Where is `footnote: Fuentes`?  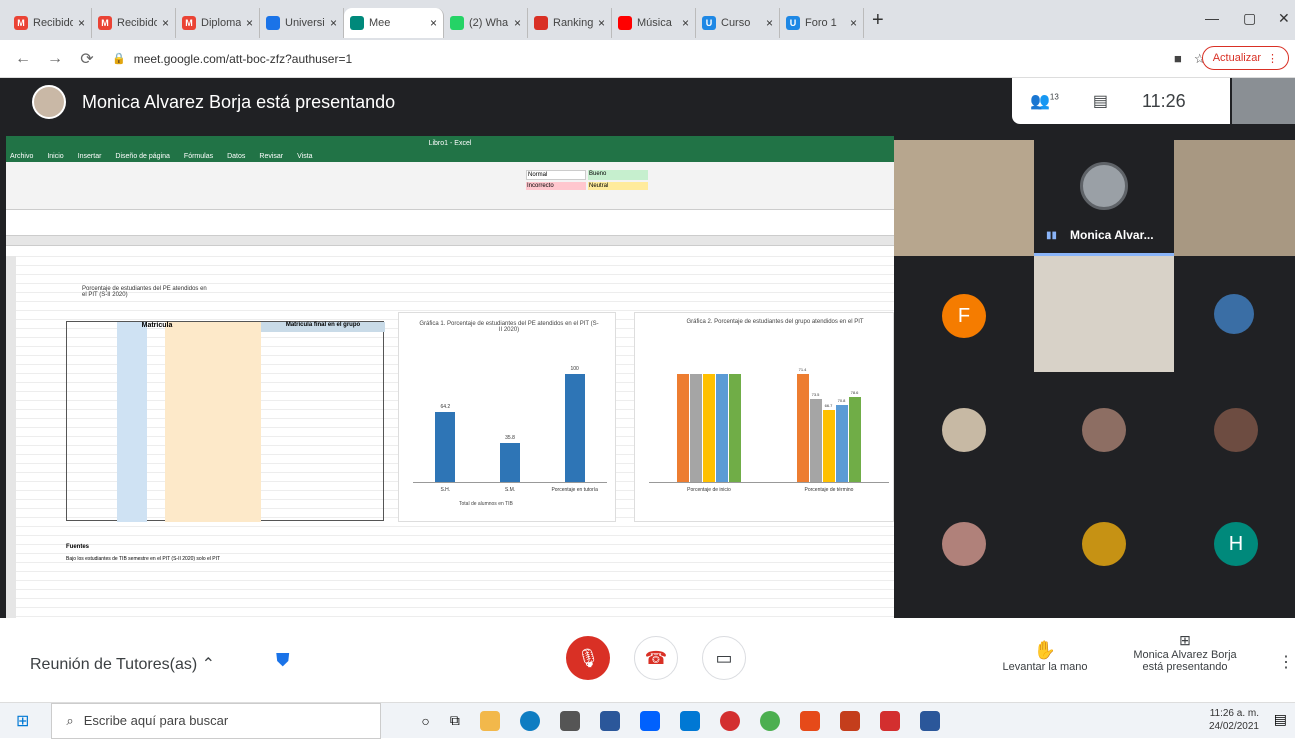 footnote: Fuentes is located at coordinates (78, 547).